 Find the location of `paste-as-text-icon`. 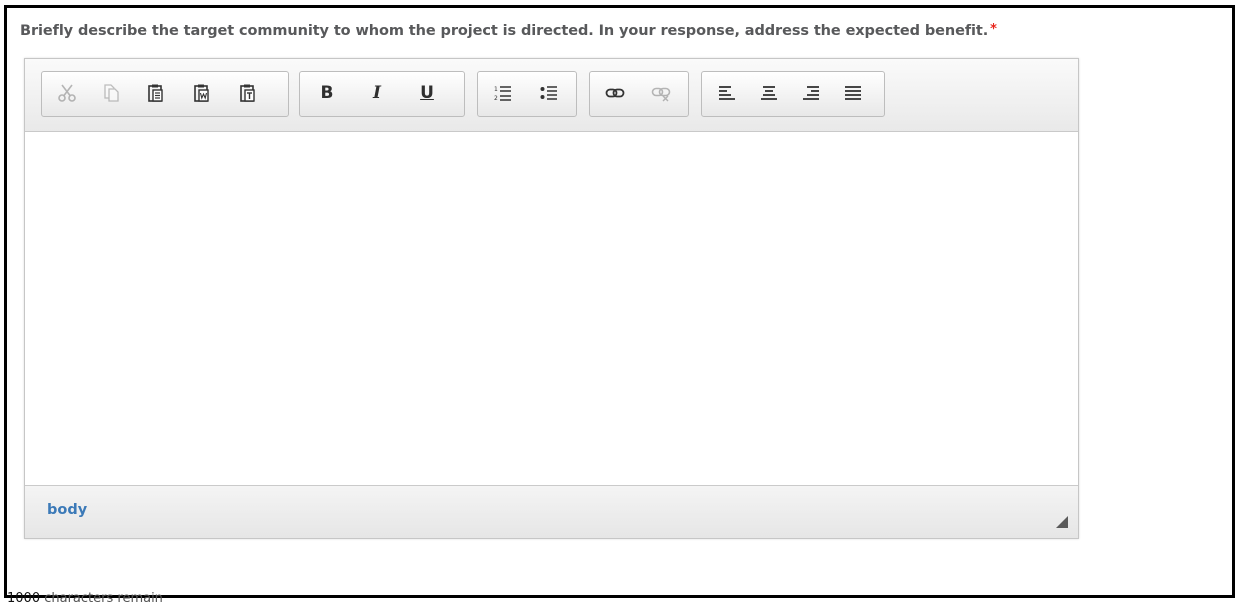

paste-as-text-icon is located at coordinates (247, 93).